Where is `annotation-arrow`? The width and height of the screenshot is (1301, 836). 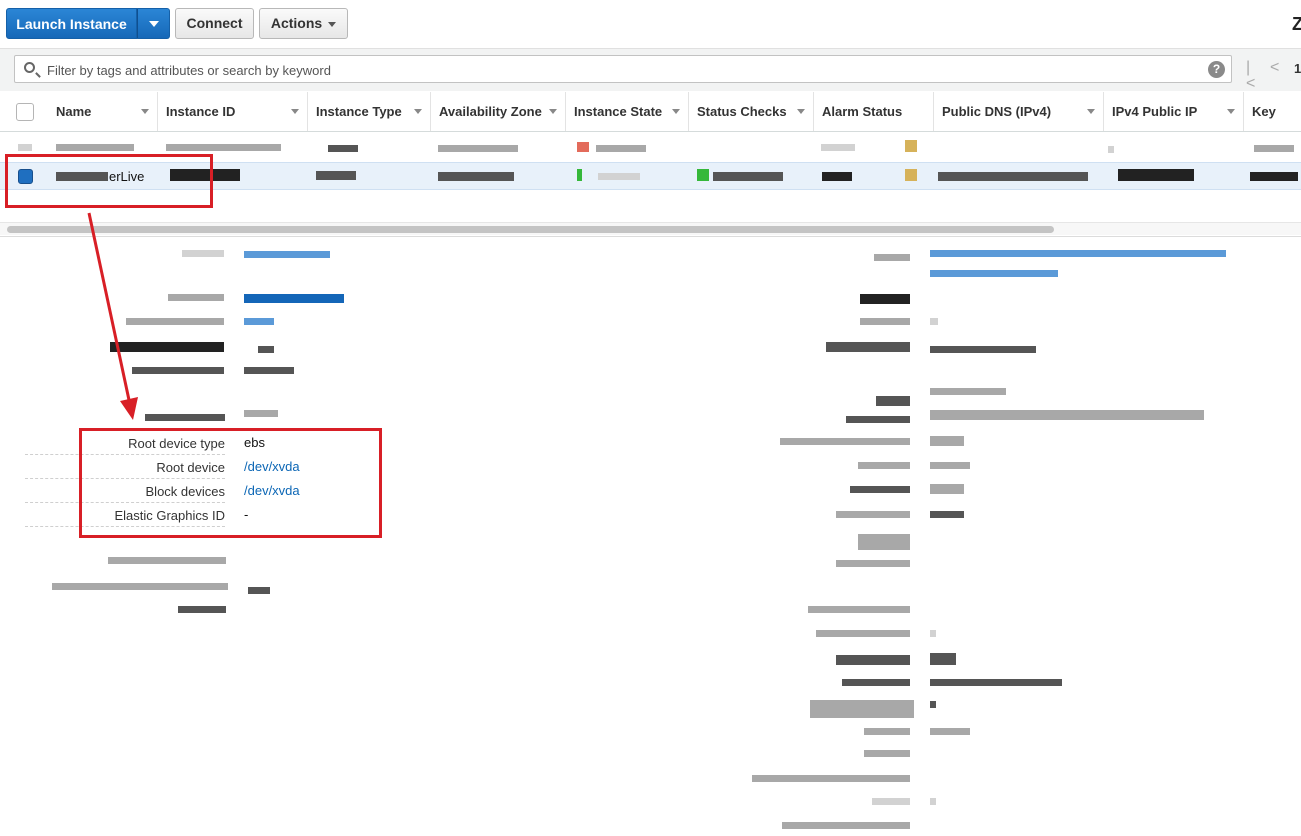
annotation-arrow is located at coordinates (112, 316).